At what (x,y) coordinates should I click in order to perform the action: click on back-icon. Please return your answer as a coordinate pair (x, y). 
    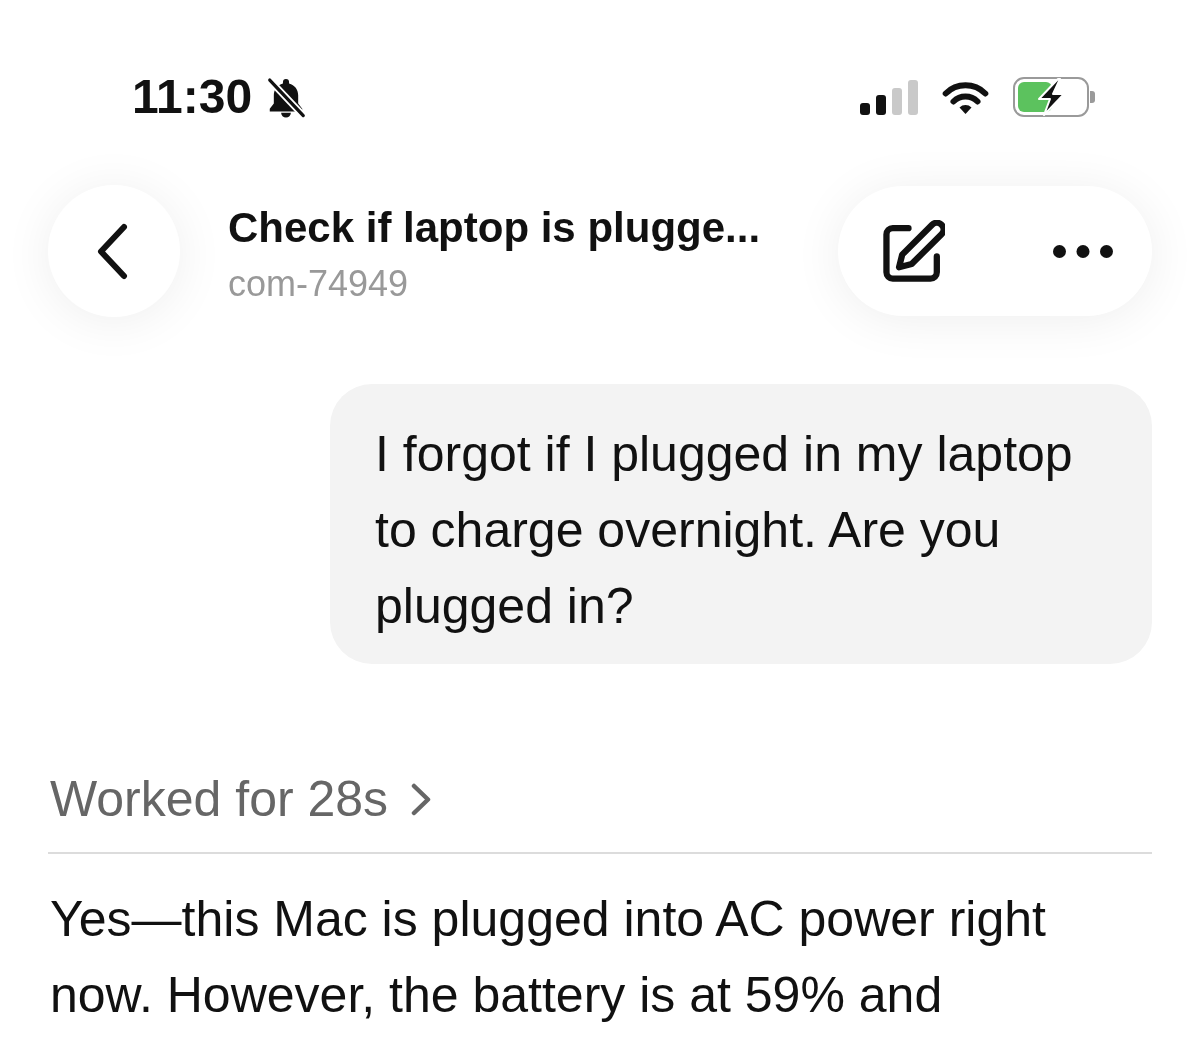
    Looking at the image, I should click on (112, 251).